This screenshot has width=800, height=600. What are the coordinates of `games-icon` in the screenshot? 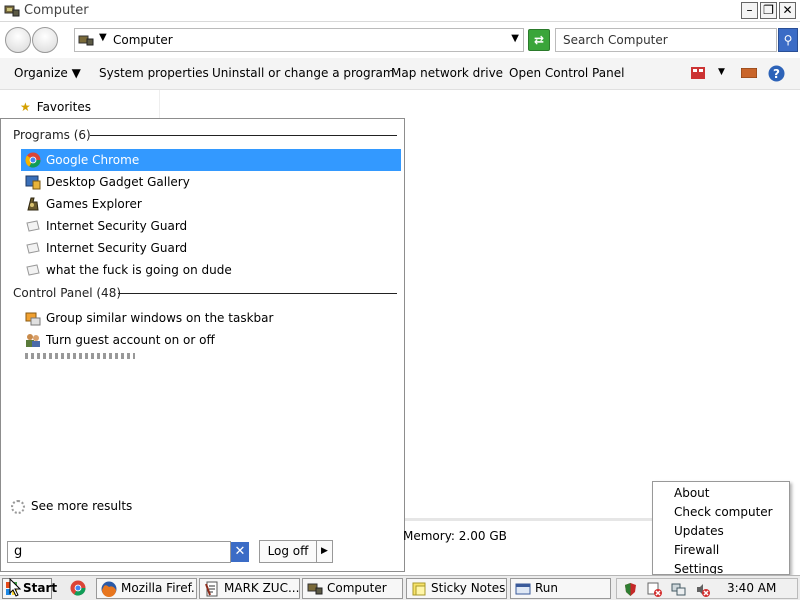 It's located at (33, 204).